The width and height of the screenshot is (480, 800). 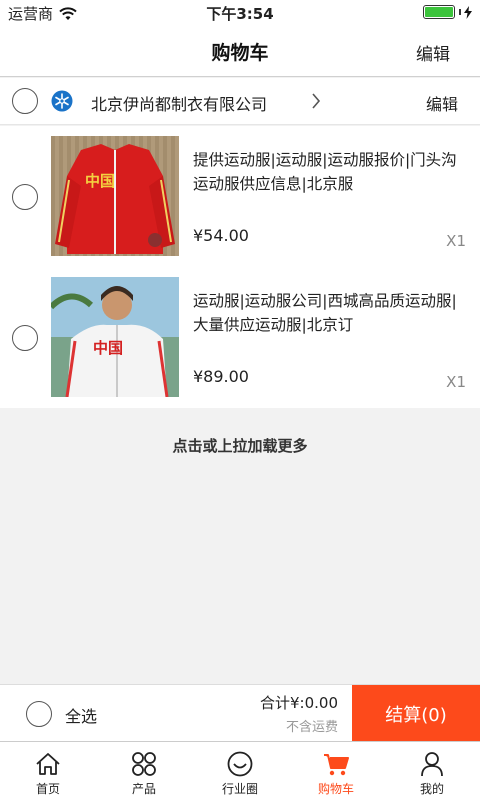 I want to click on select-all-radio, so click(x=39, y=714).